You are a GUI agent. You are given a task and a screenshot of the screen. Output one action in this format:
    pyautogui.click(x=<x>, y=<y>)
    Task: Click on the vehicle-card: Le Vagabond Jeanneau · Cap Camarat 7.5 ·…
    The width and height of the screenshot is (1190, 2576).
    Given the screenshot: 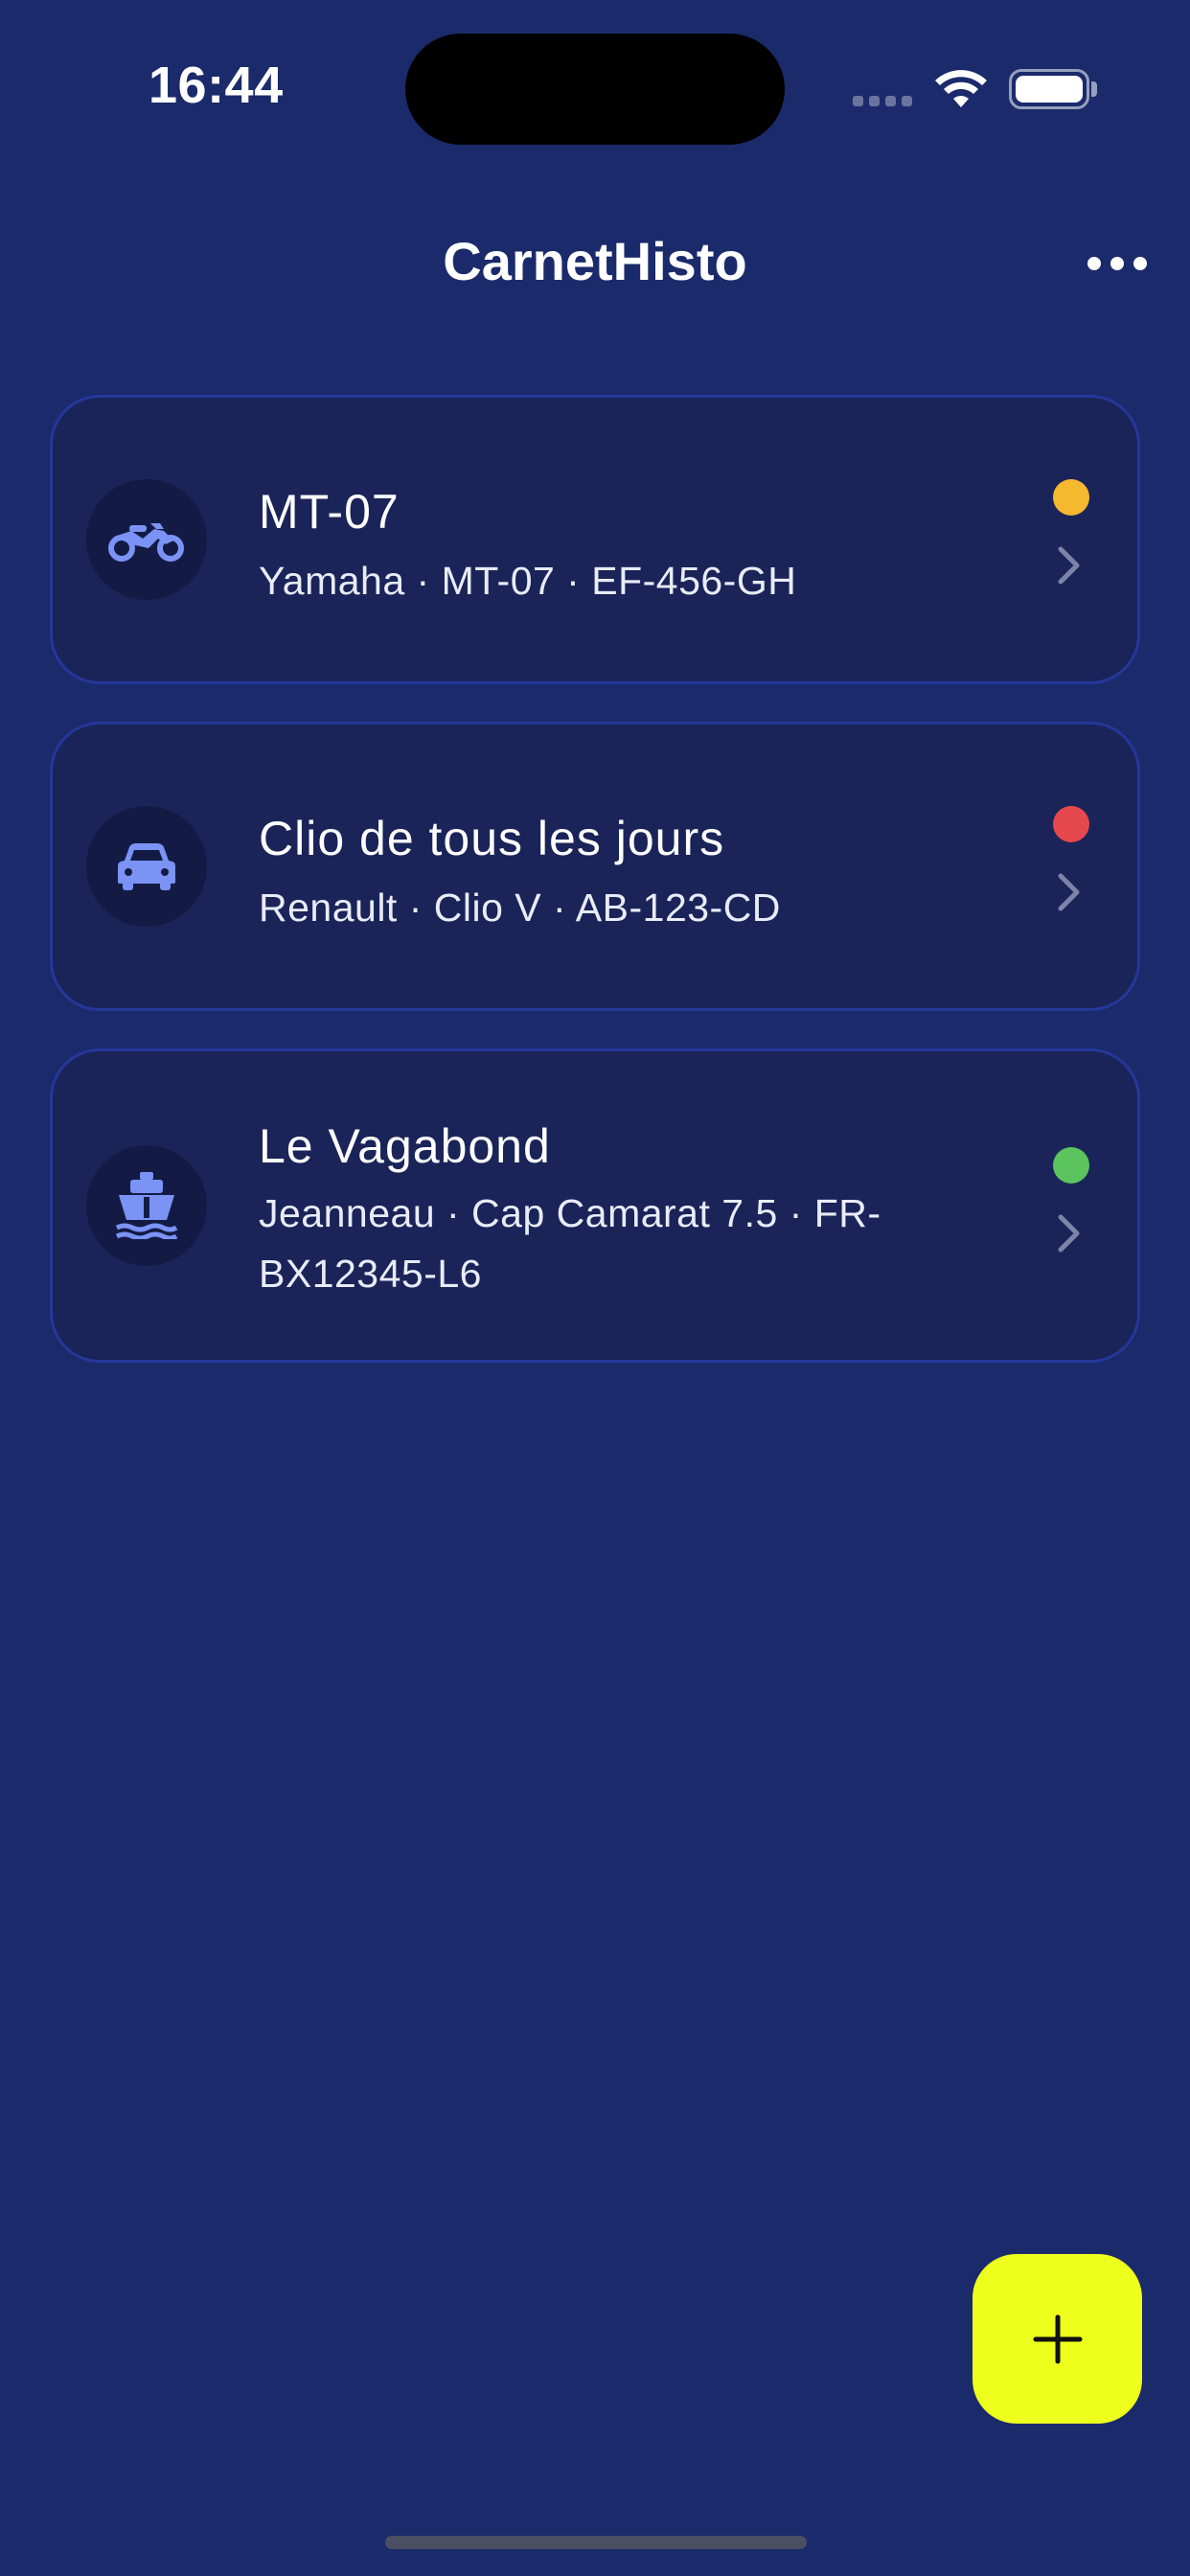 What is the action you would take?
    pyautogui.click(x=595, y=1205)
    